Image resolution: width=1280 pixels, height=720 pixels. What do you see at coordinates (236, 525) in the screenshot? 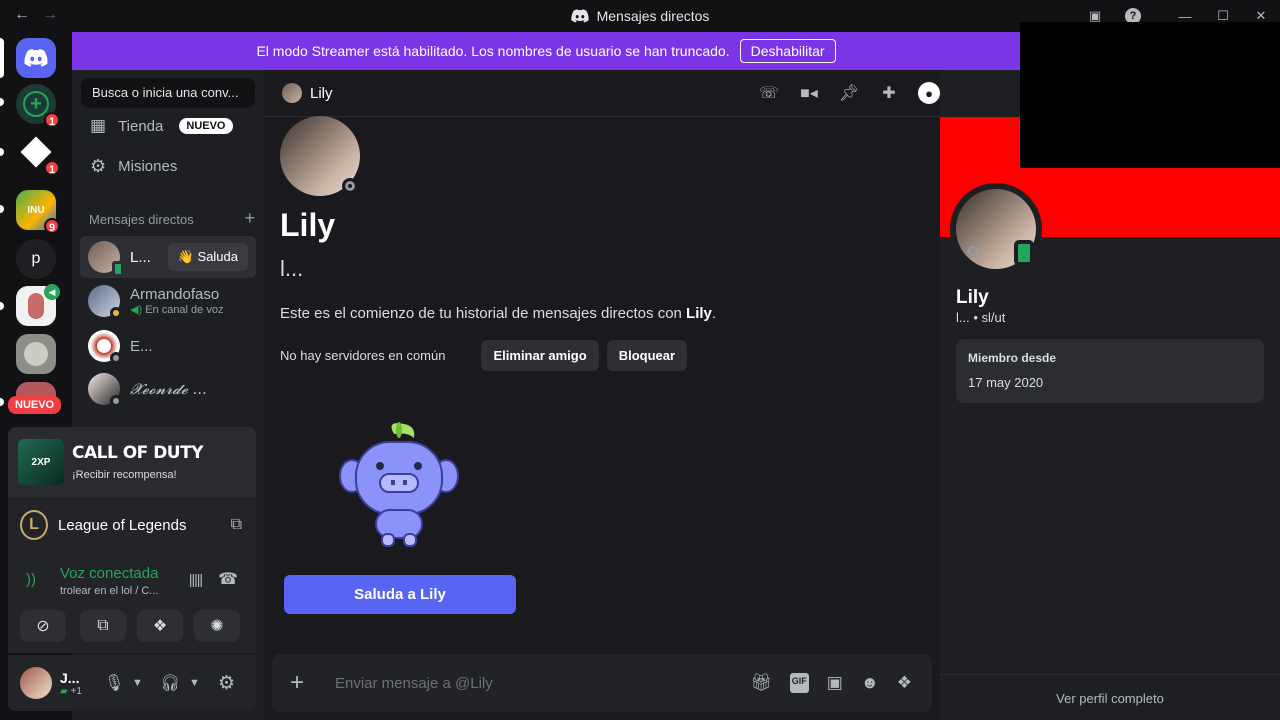
I see `stream-screen-icon: ⧉` at bounding box center [236, 525].